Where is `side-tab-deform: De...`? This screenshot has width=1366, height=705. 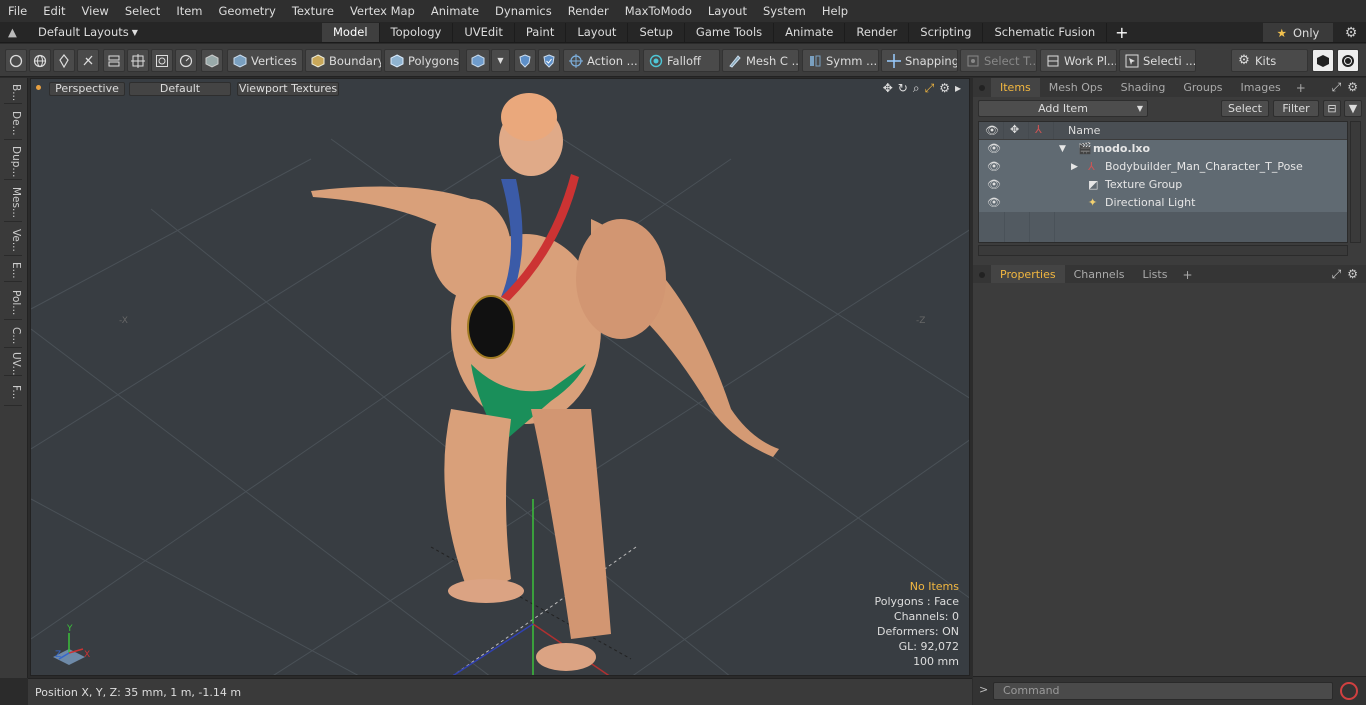
side-tab-deform: De... is located at coordinates (13, 124).